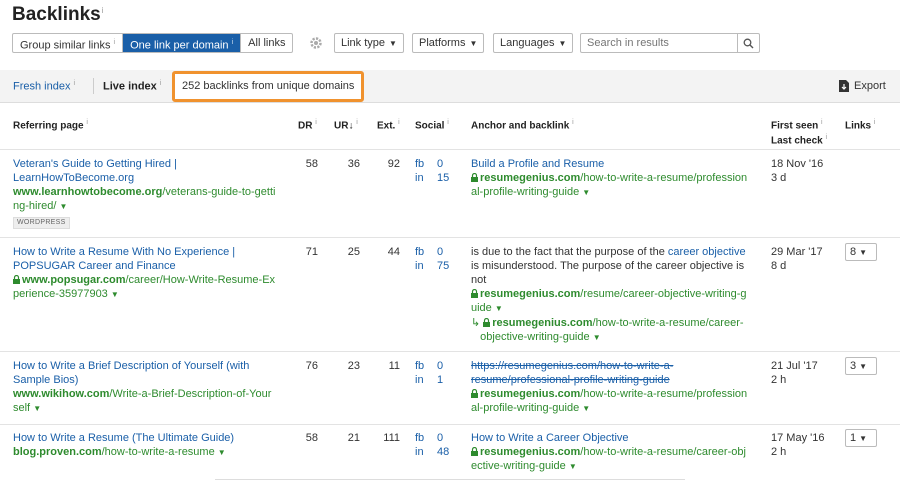  Describe the element at coordinates (353, 366) in the screenshot. I see `ur-value: 23` at that location.